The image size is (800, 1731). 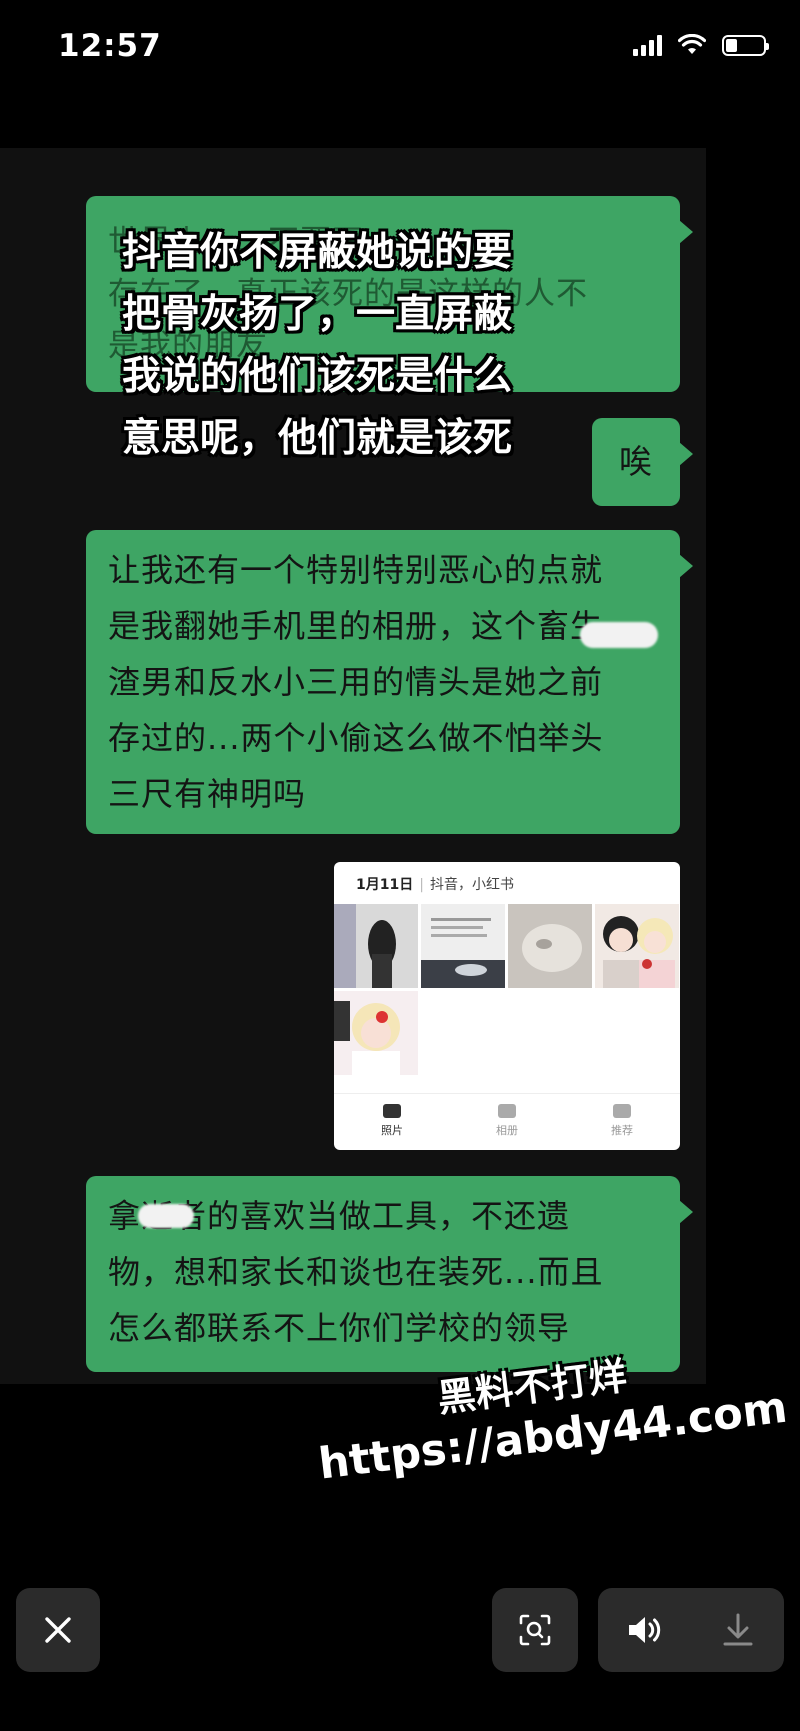 I want to click on album-header: 1月11日 | 抖音，小红书, so click(x=435, y=885).